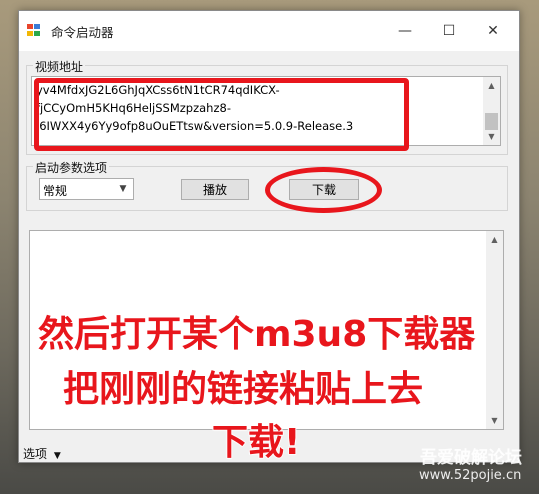  Describe the element at coordinates (269, 31) in the screenshot. I see `title-bar: 命令启动器 — ☐ ✕` at that location.